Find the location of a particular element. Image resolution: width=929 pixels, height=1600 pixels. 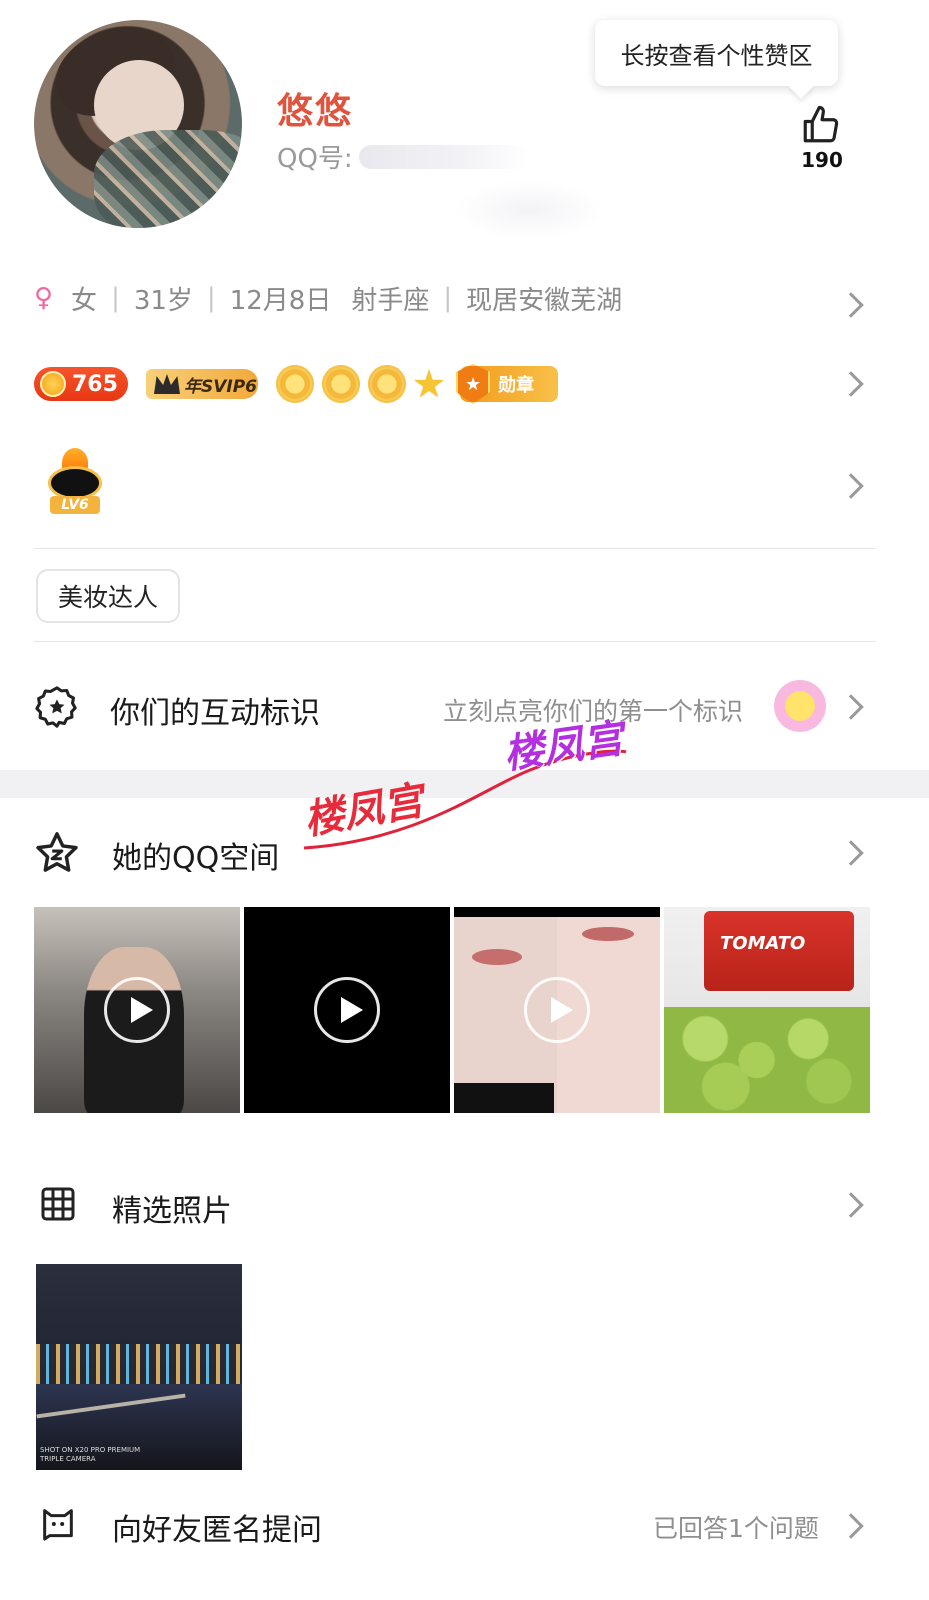

nickname: 悠悠 is located at coordinates (315, 111).